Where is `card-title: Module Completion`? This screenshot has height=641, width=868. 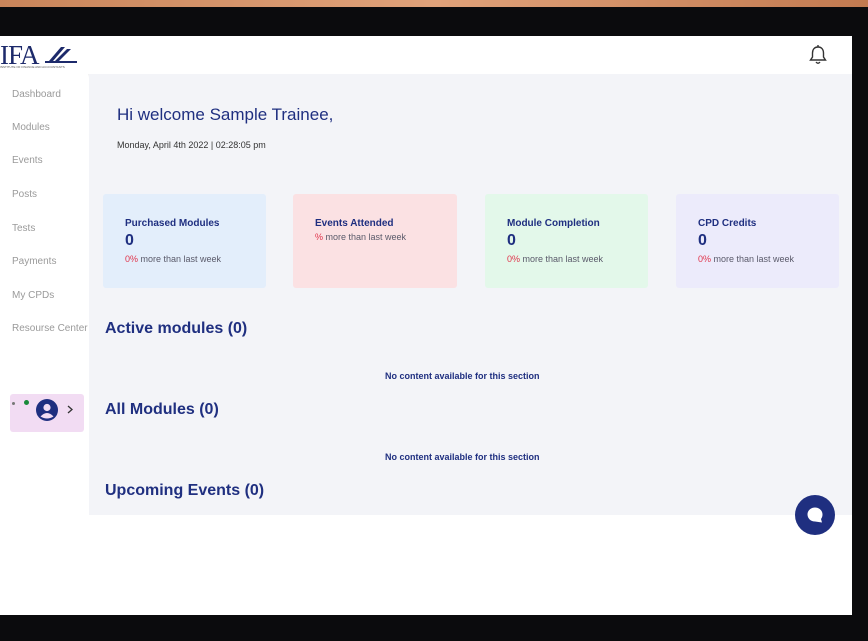 card-title: Module Completion is located at coordinates (553, 223).